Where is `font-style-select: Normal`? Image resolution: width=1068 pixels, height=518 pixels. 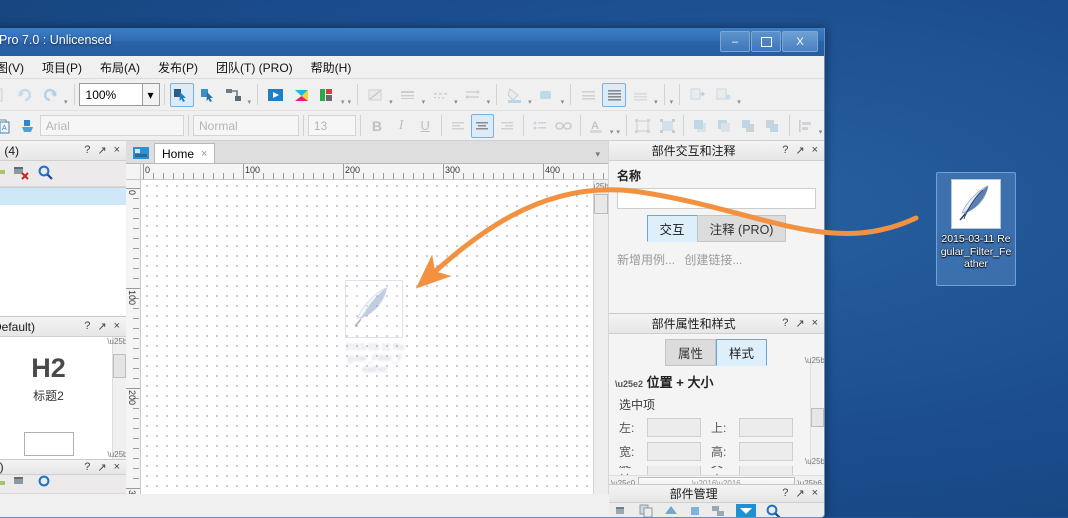
font-style-select: Normal is located at coordinates (246, 125).